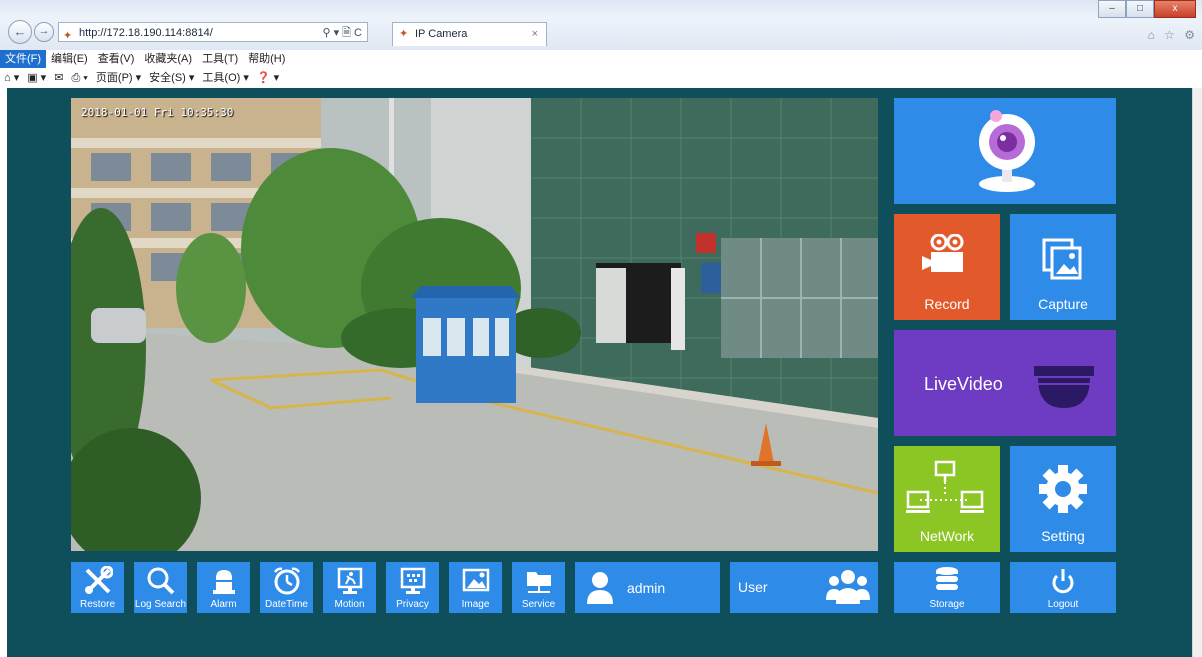  What do you see at coordinates (116, 59) in the screenshot?
I see `menu-view: 查看(V)` at bounding box center [116, 59].